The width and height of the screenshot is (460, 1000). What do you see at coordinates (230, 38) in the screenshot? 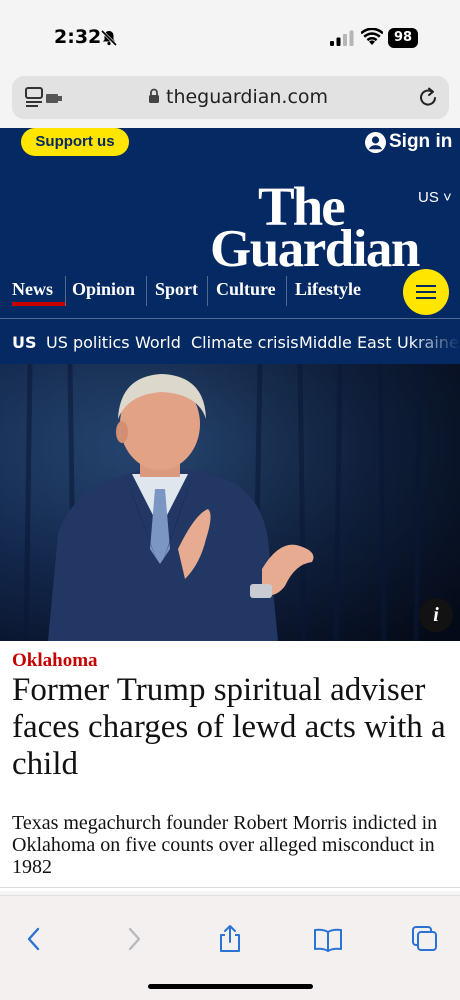
I see `status-bar: 2:32 98` at bounding box center [230, 38].